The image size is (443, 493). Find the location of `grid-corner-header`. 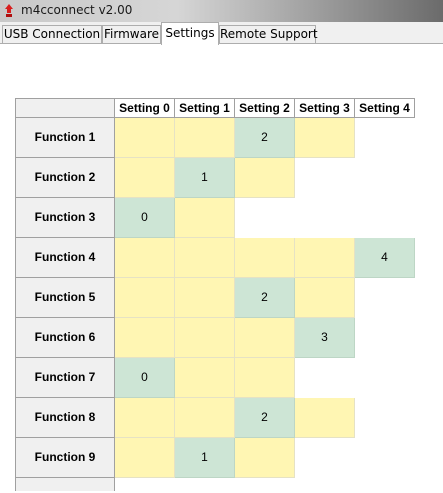

grid-corner-header is located at coordinates (65, 108).